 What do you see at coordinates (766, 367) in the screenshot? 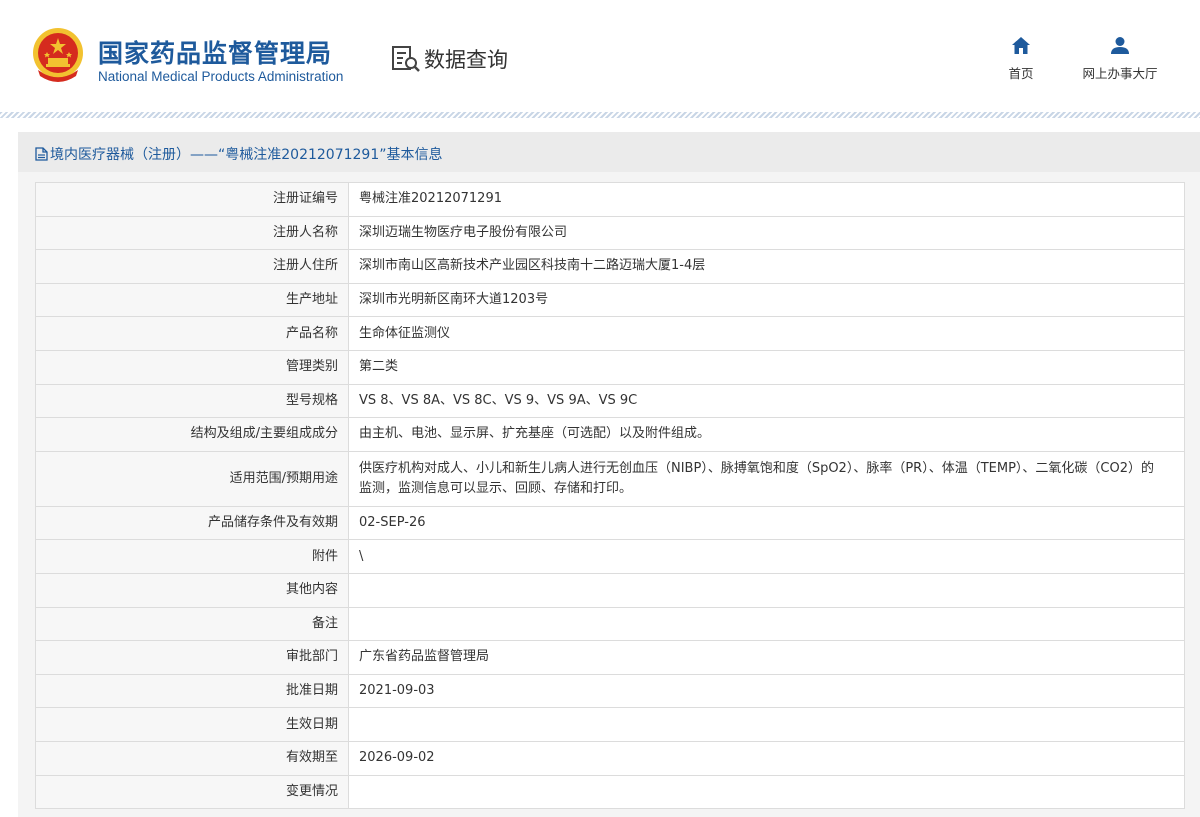
I see `row-value: 第二类` at bounding box center [766, 367].